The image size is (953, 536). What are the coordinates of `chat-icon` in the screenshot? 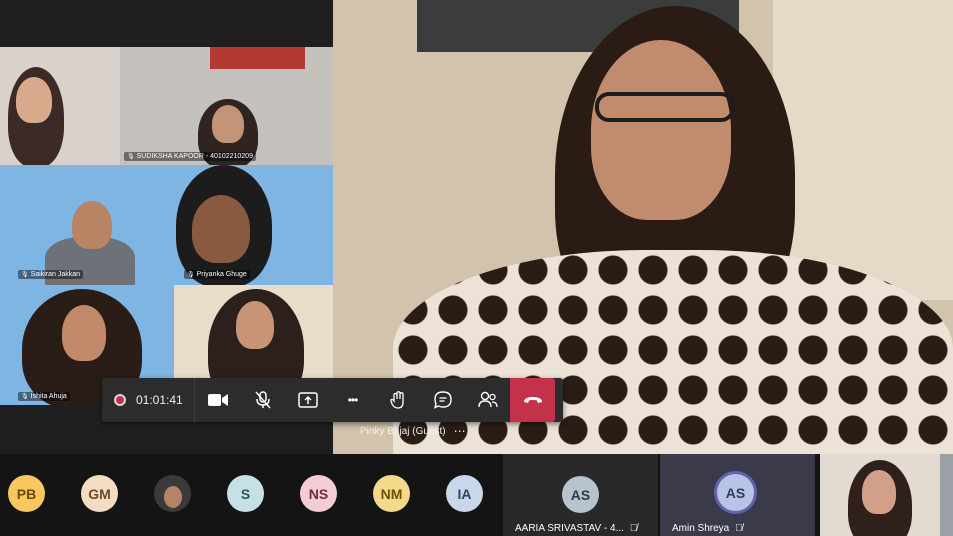 It's located at (442, 400).